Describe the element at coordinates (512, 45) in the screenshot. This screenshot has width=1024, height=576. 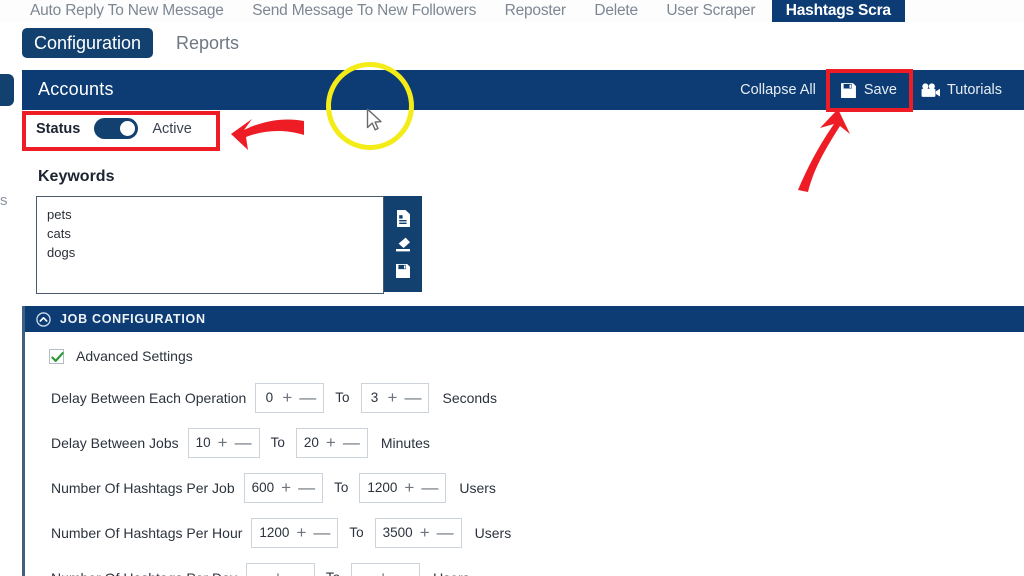
I see `subtab-row: Configuration Reports` at that location.